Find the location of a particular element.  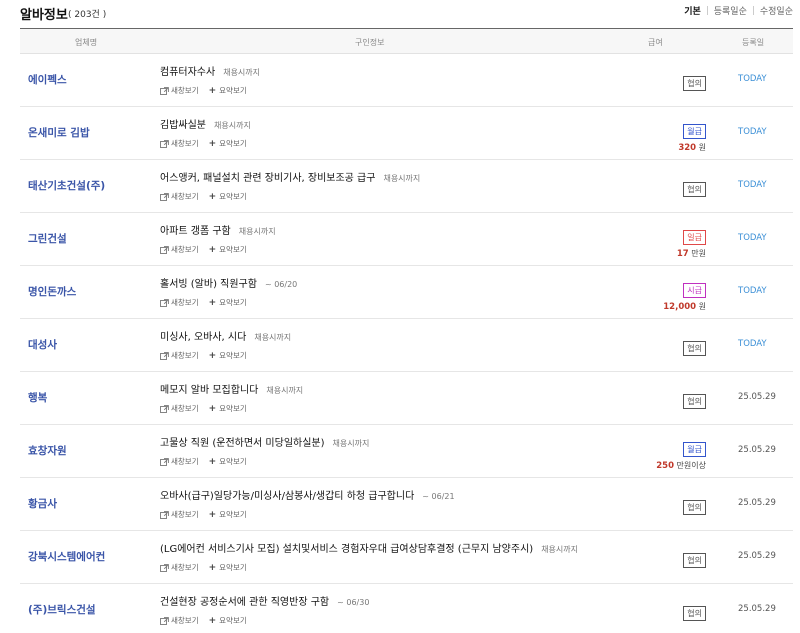

job-title-link: 김밥싸실분 채용시까지 is located at coordinates (205, 123).